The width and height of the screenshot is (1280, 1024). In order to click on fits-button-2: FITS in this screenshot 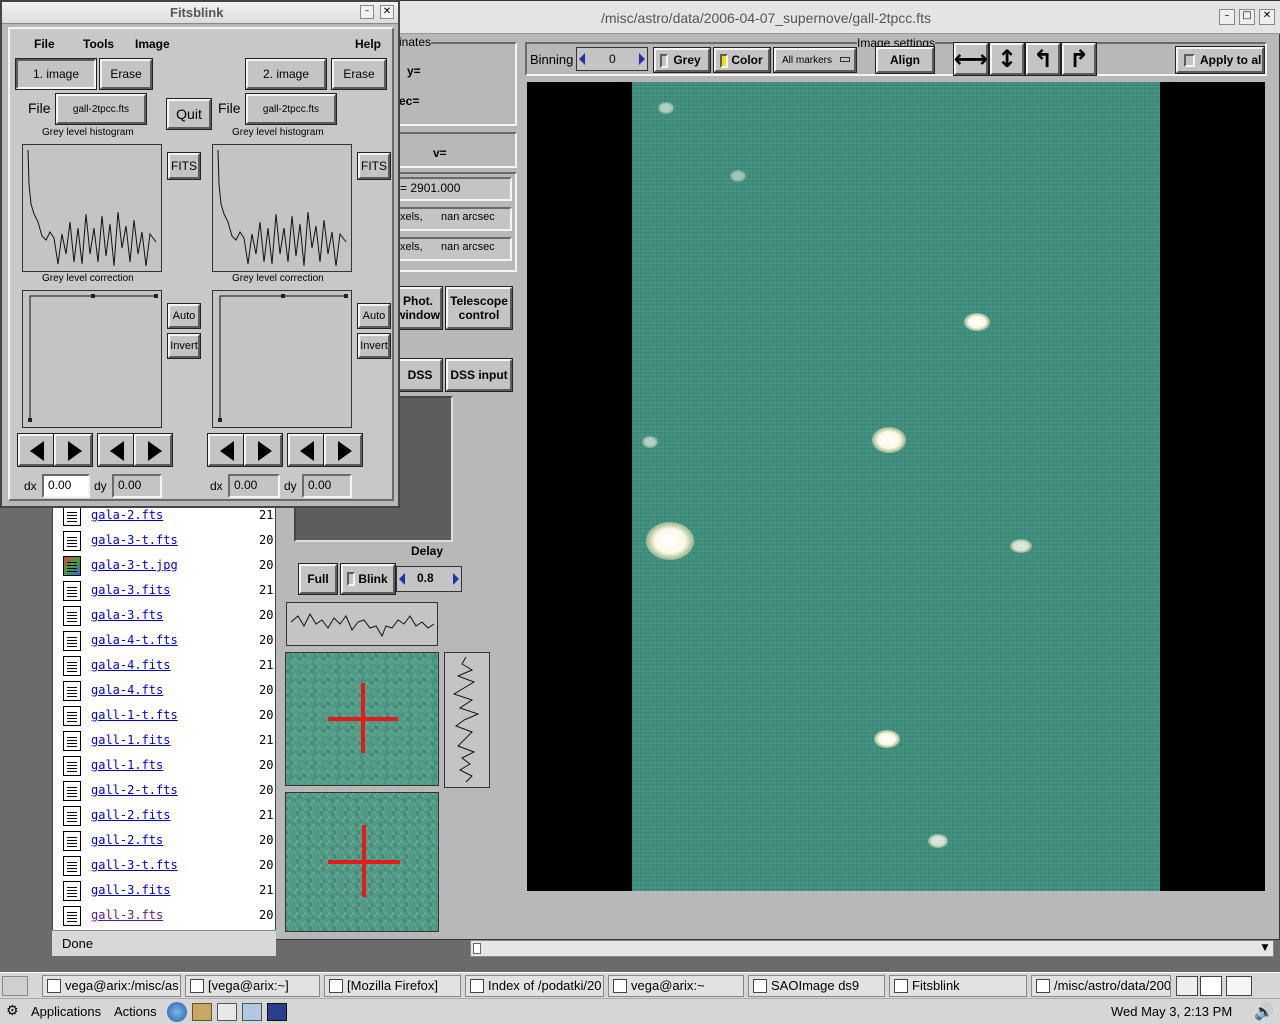, I will do `click(374, 166)`.